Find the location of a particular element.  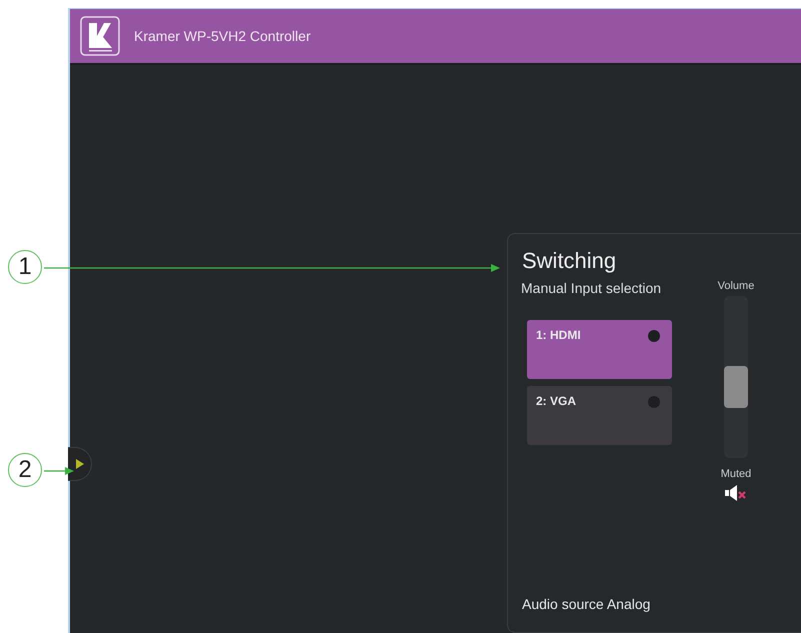

slider-thumb is located at coordinates (736, 387).